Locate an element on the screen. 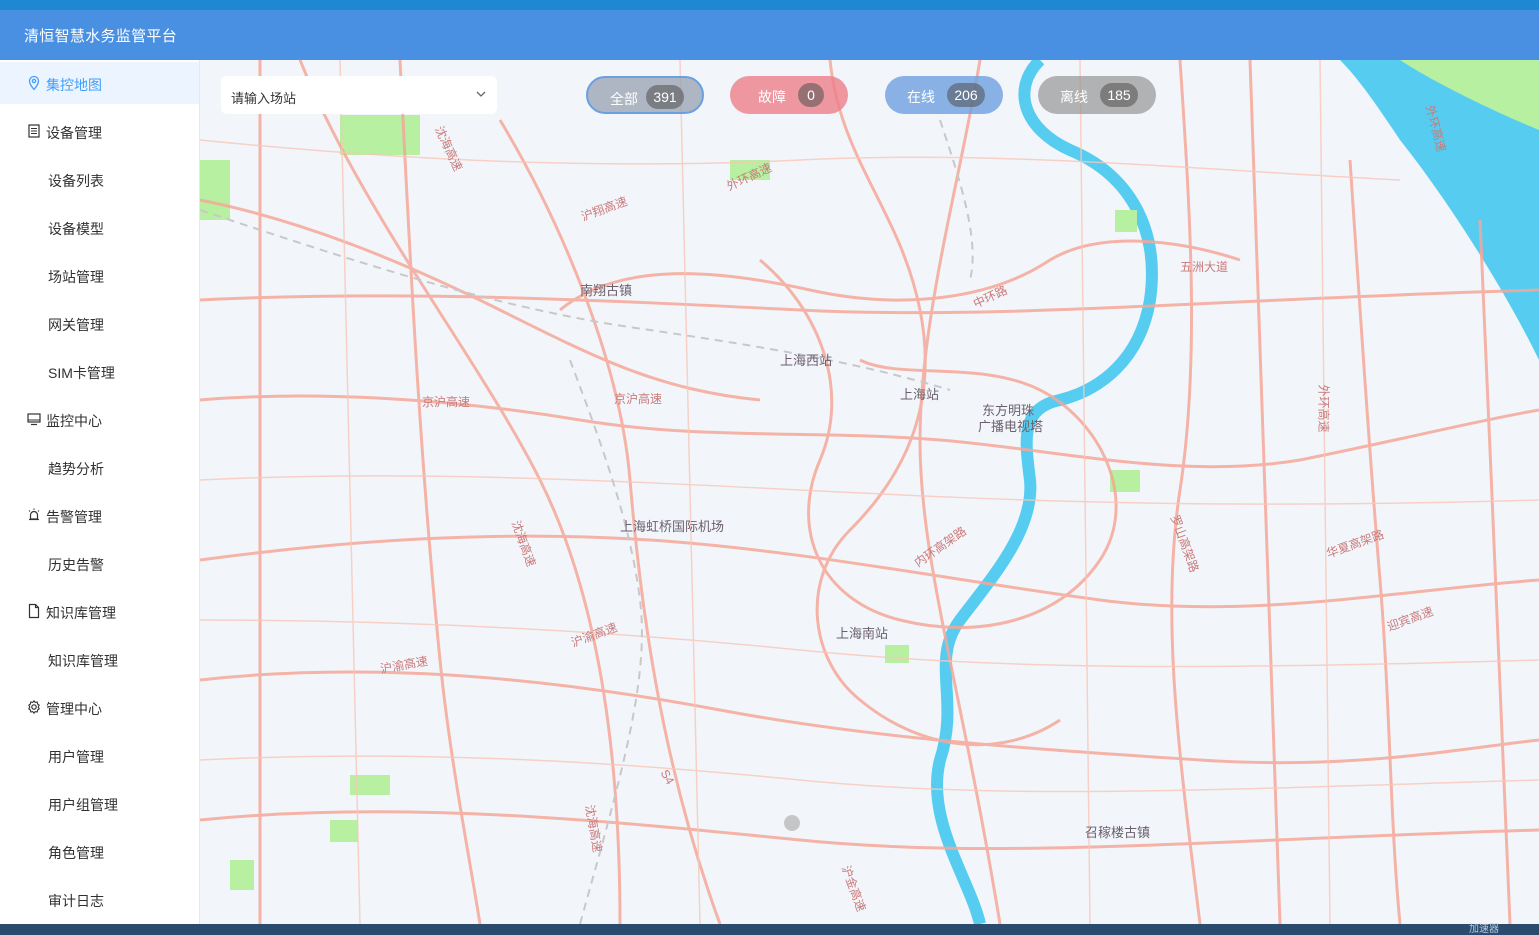 This screenshot has width=1539, height=935. sidebar-item-device-management: 设备管理 is located at coordinates (99, 131).